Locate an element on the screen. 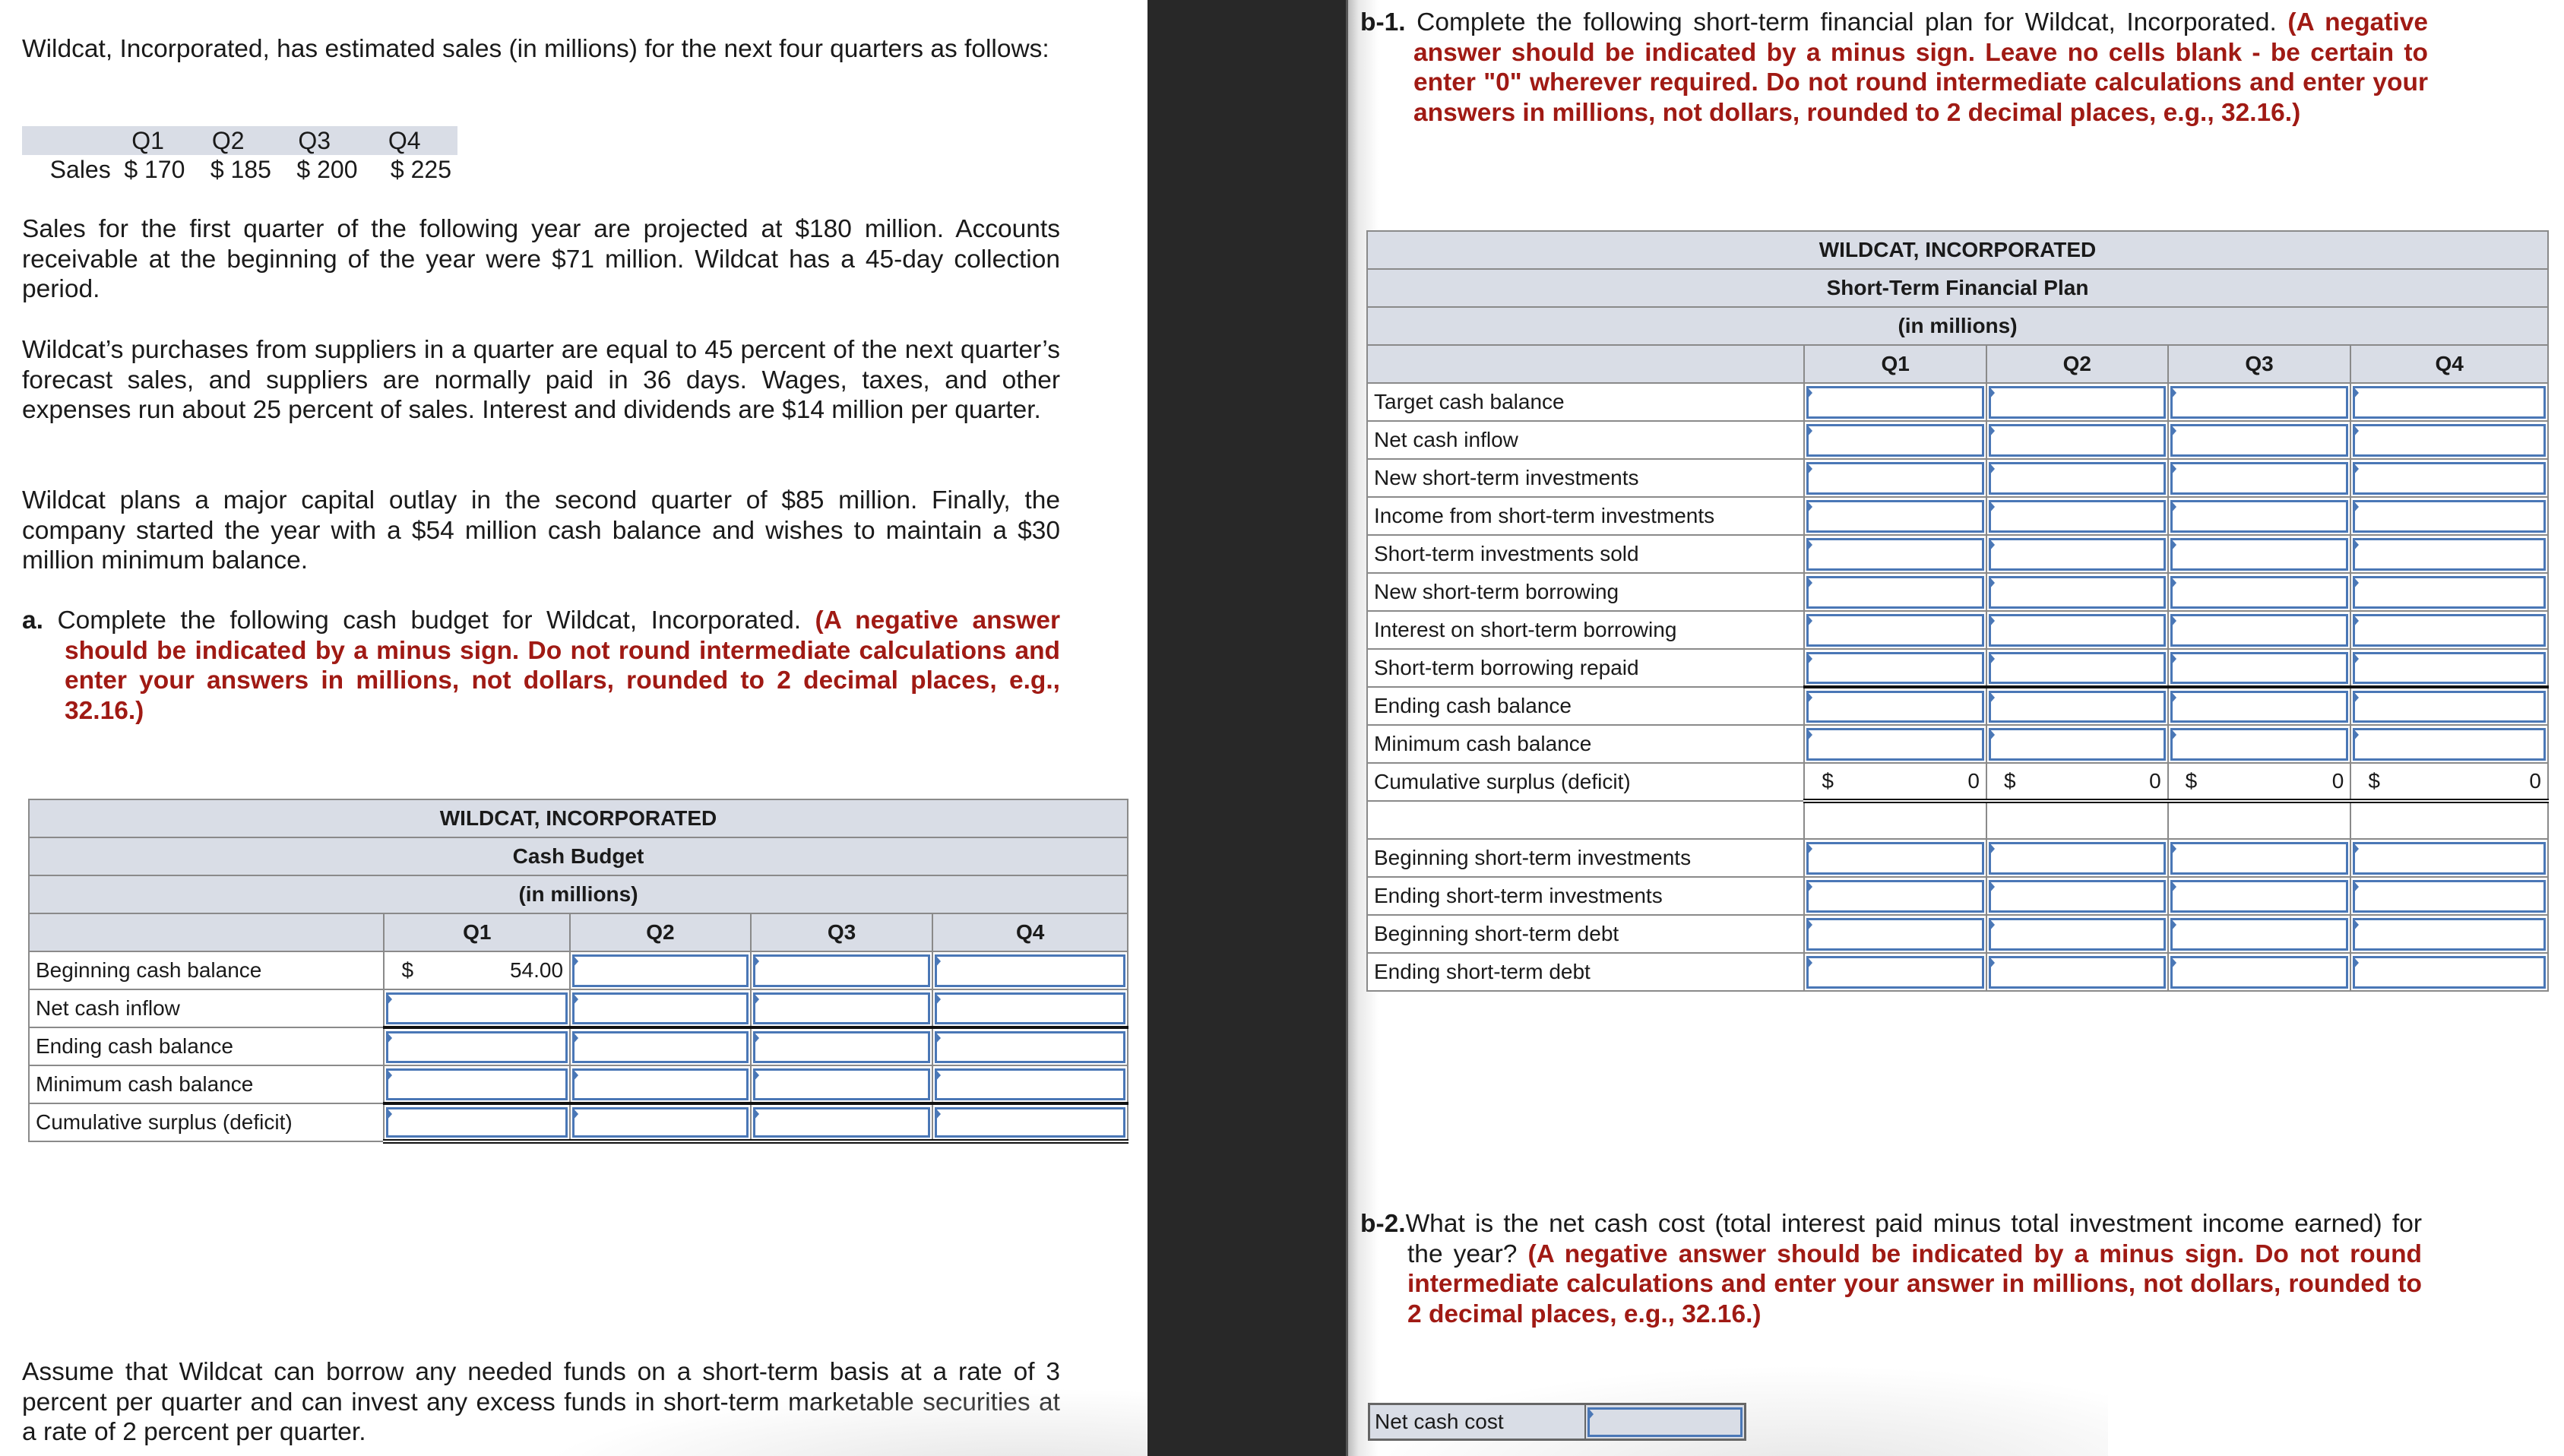 The height and width of the screenshot is (1456, 2564). panel-divider is located at coordinates (1247, 728).